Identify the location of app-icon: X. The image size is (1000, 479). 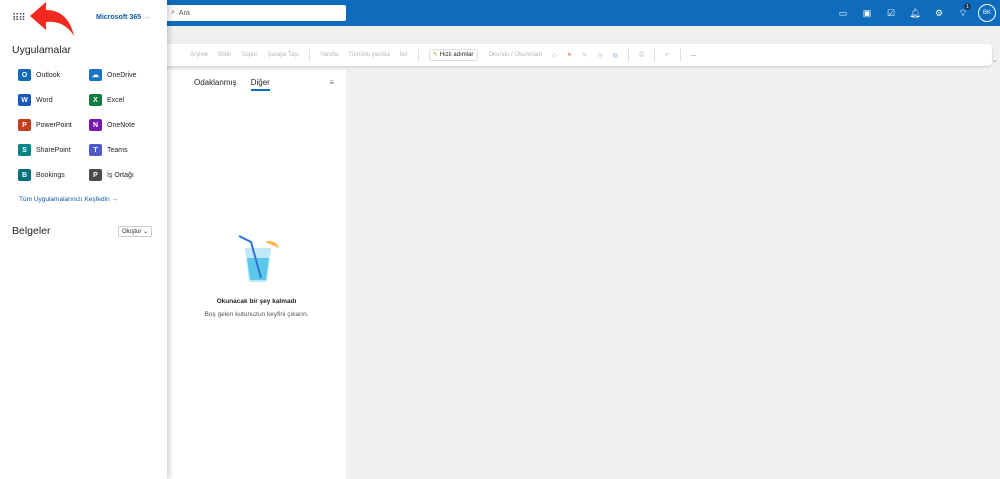
(95, 100).